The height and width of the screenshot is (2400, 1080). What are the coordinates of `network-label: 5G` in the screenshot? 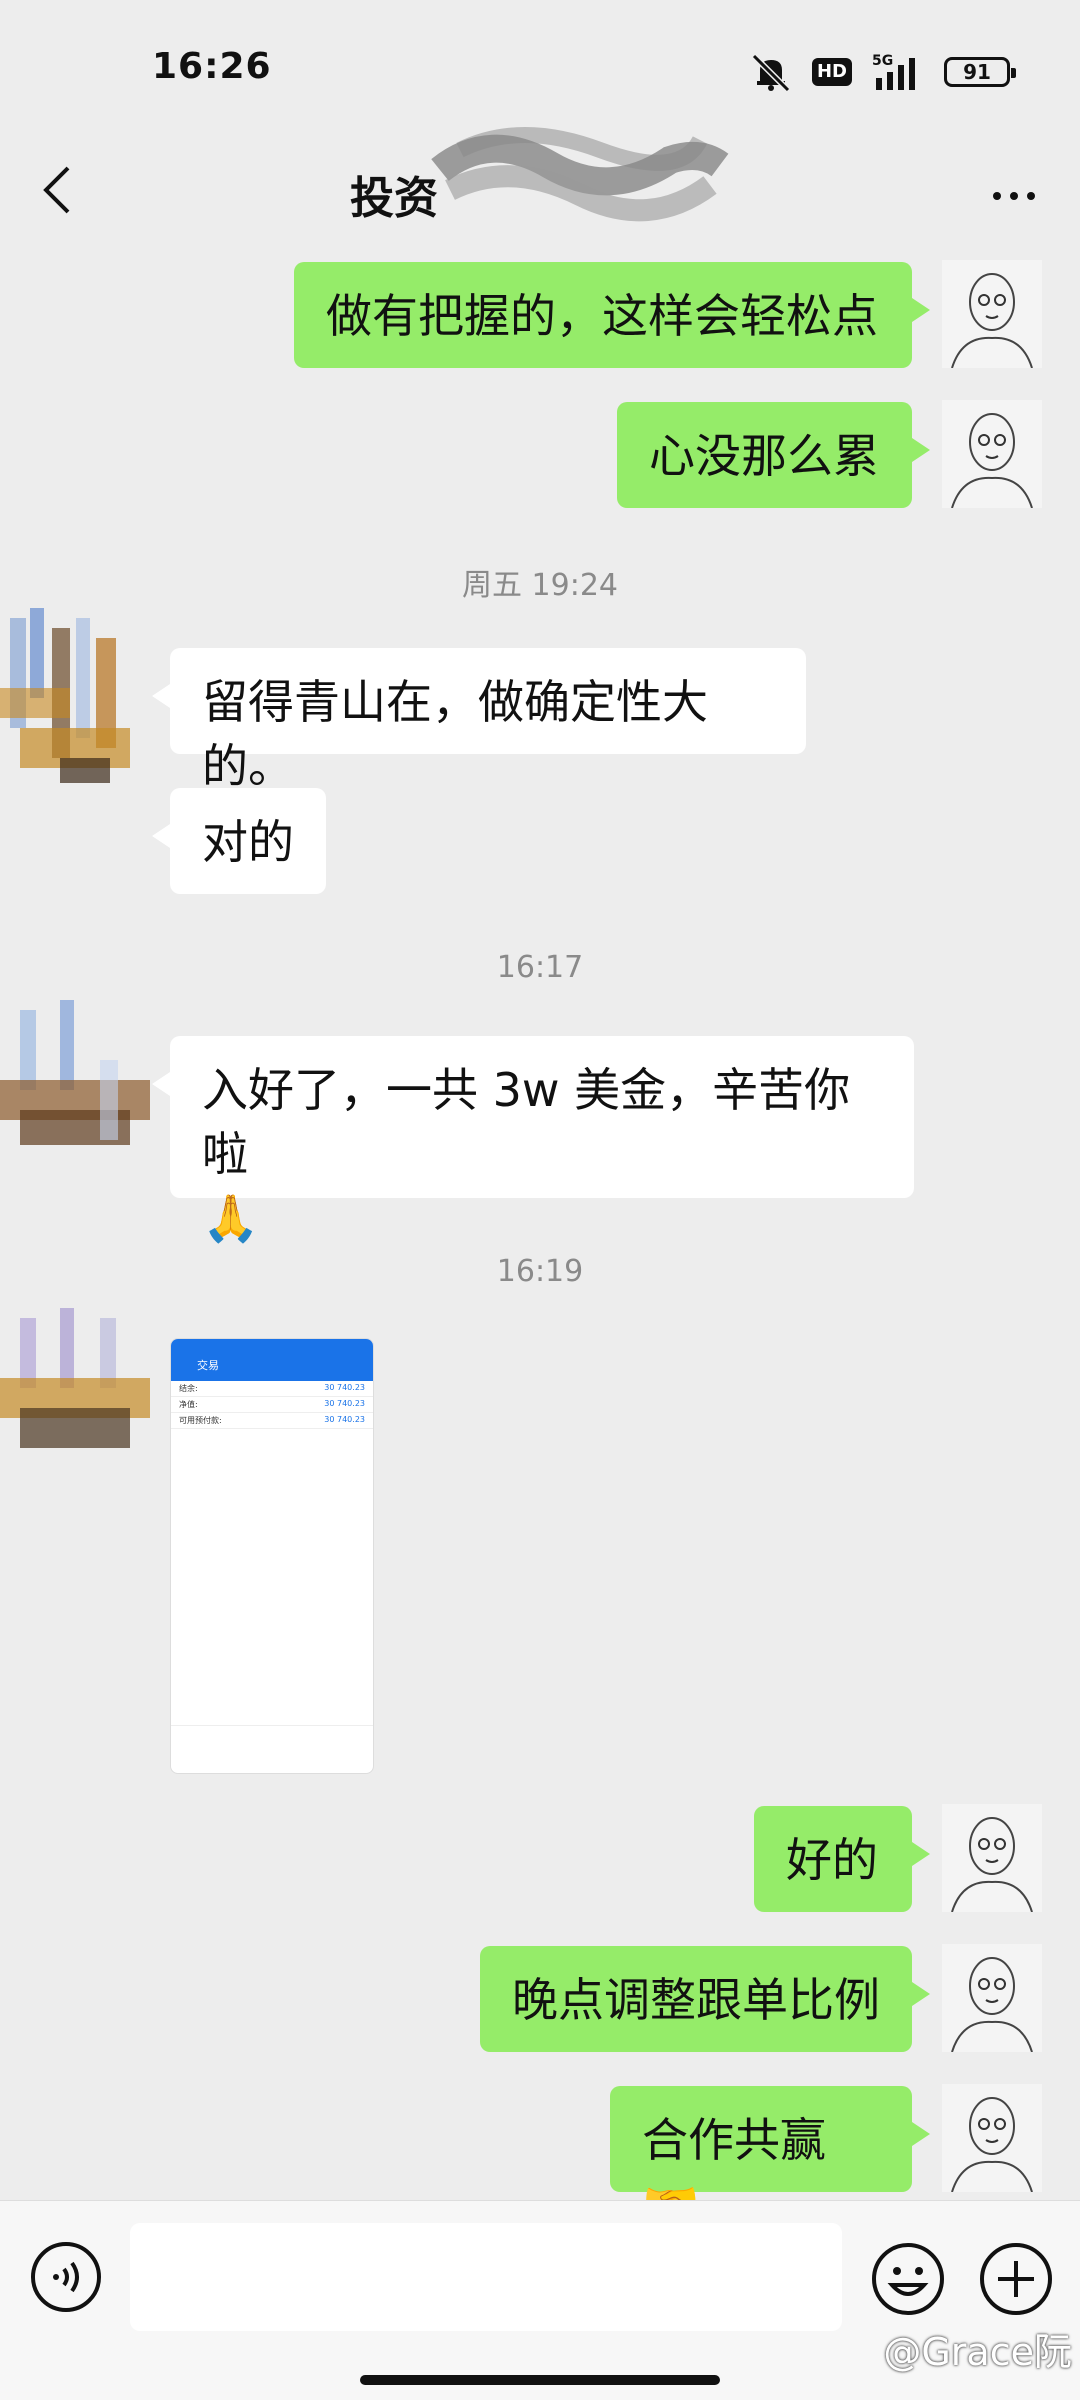 It's located at (882, 61).